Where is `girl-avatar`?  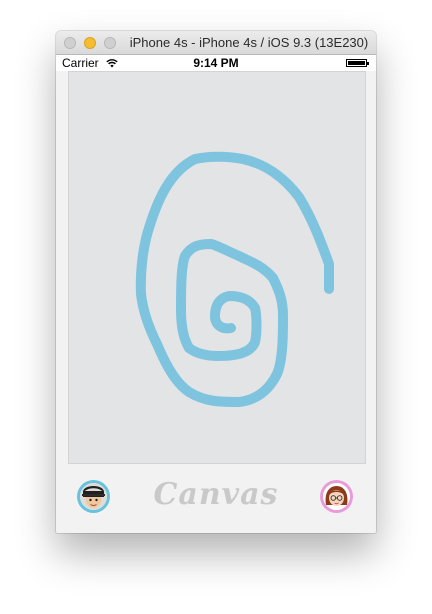 girl-avatar is located at coordinates (336, 496).